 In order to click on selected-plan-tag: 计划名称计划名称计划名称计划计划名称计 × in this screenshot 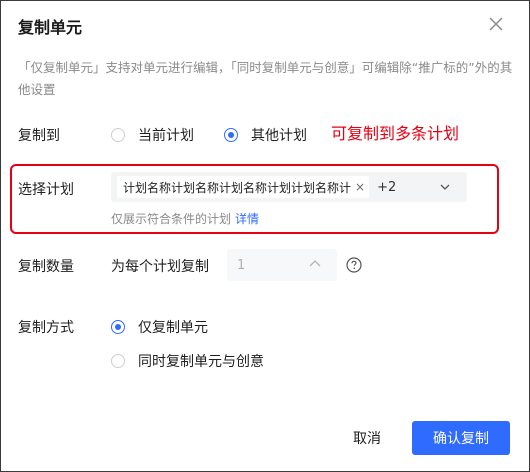, I will do `click(243, 187)`.